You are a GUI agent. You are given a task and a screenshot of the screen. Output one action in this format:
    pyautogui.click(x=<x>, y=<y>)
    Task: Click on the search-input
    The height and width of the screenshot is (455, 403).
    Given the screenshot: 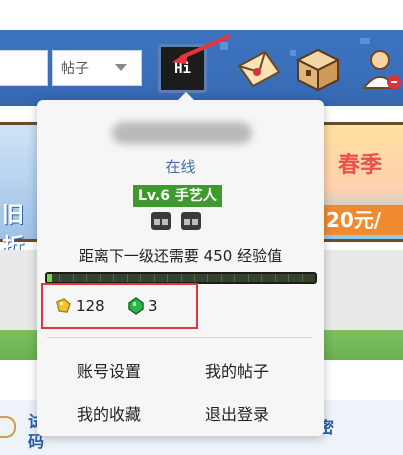 What is the action you would take?
    pyautogui.click(x=24, y=68)
    